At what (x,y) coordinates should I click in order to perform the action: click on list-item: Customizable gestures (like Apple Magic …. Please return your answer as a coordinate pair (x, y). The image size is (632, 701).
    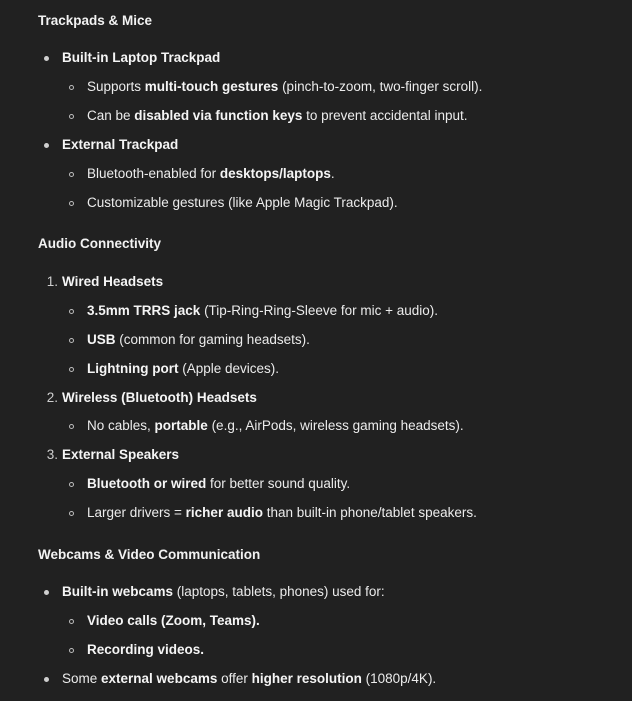
    Looking at the image, I should click on (242, 202).